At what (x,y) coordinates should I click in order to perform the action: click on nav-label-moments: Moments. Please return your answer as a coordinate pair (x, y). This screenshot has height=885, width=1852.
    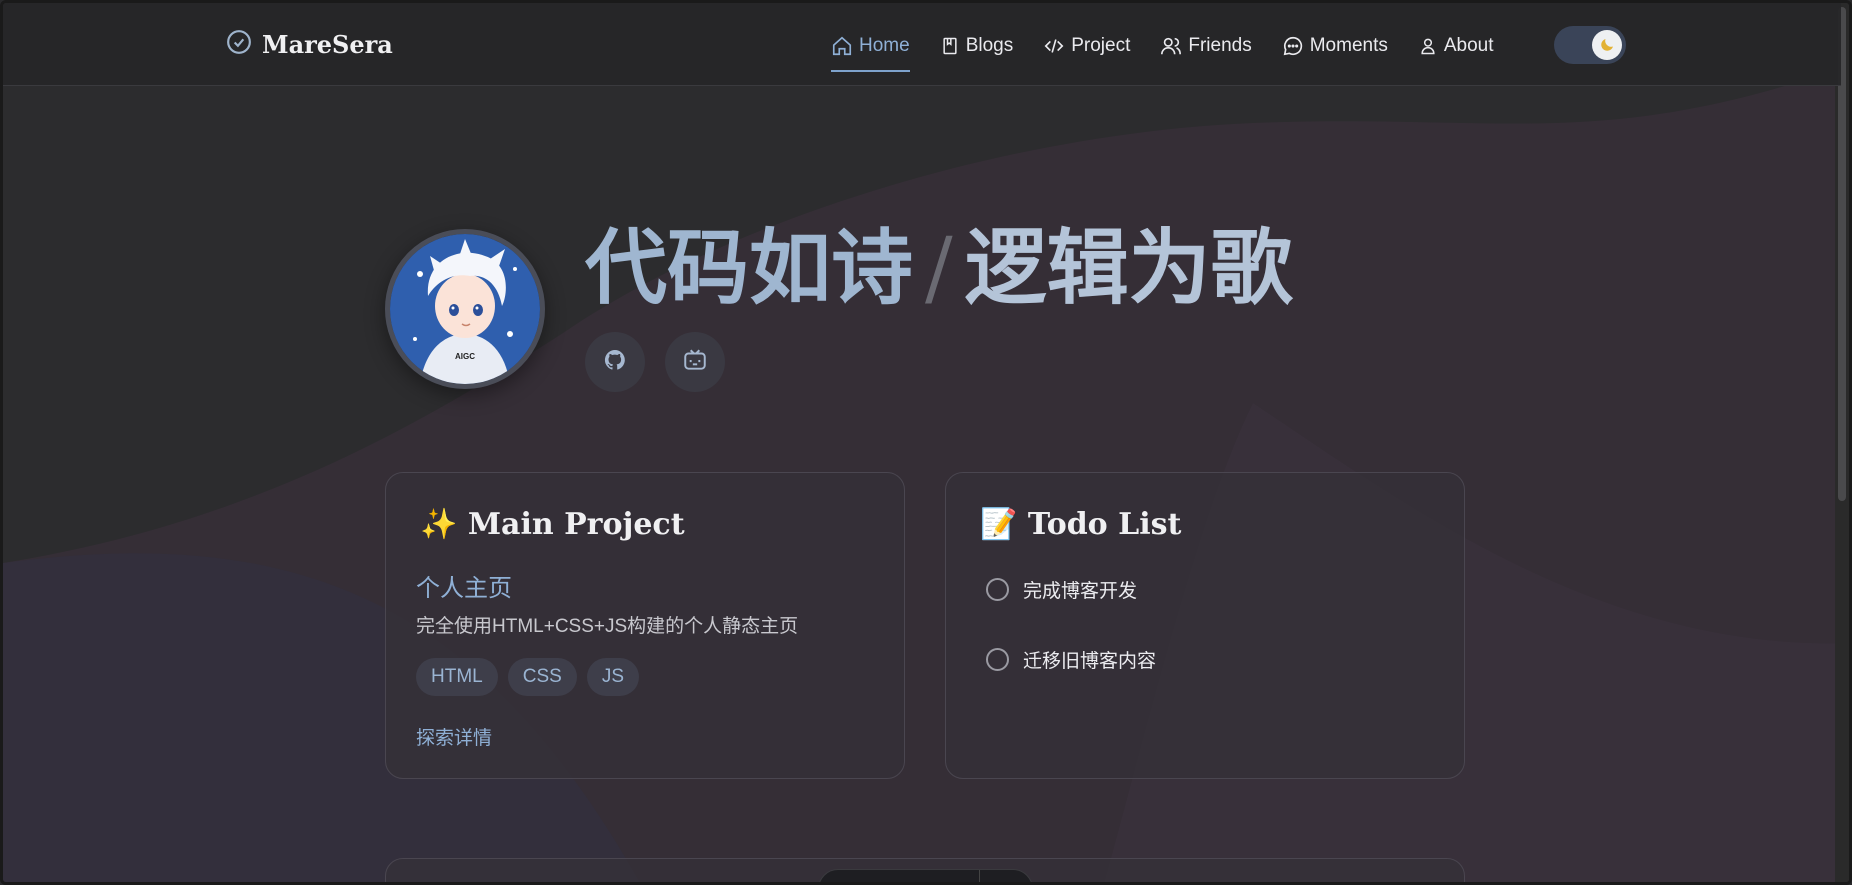
    Looking at the image, I should click on (1348, 45).